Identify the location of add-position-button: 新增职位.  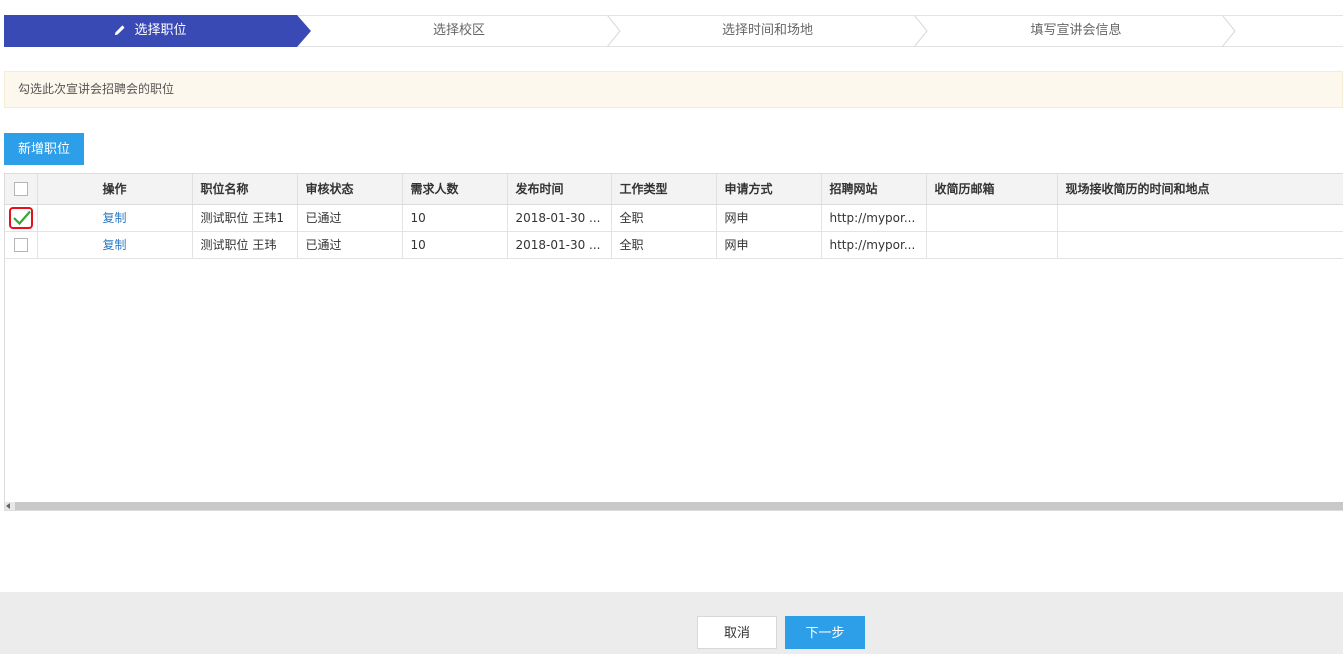
(44, 149).